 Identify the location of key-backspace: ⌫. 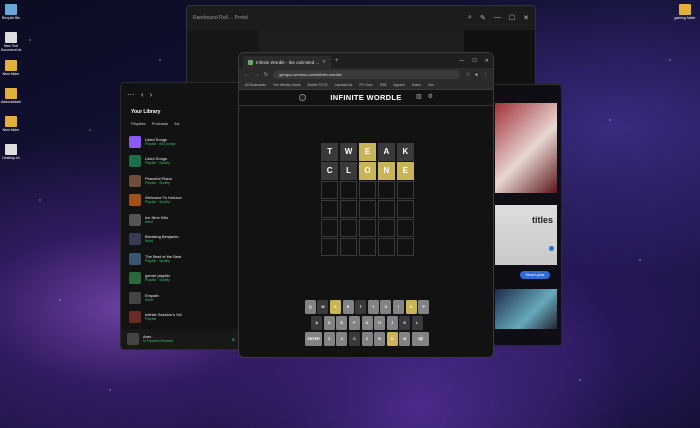
(420, 339).